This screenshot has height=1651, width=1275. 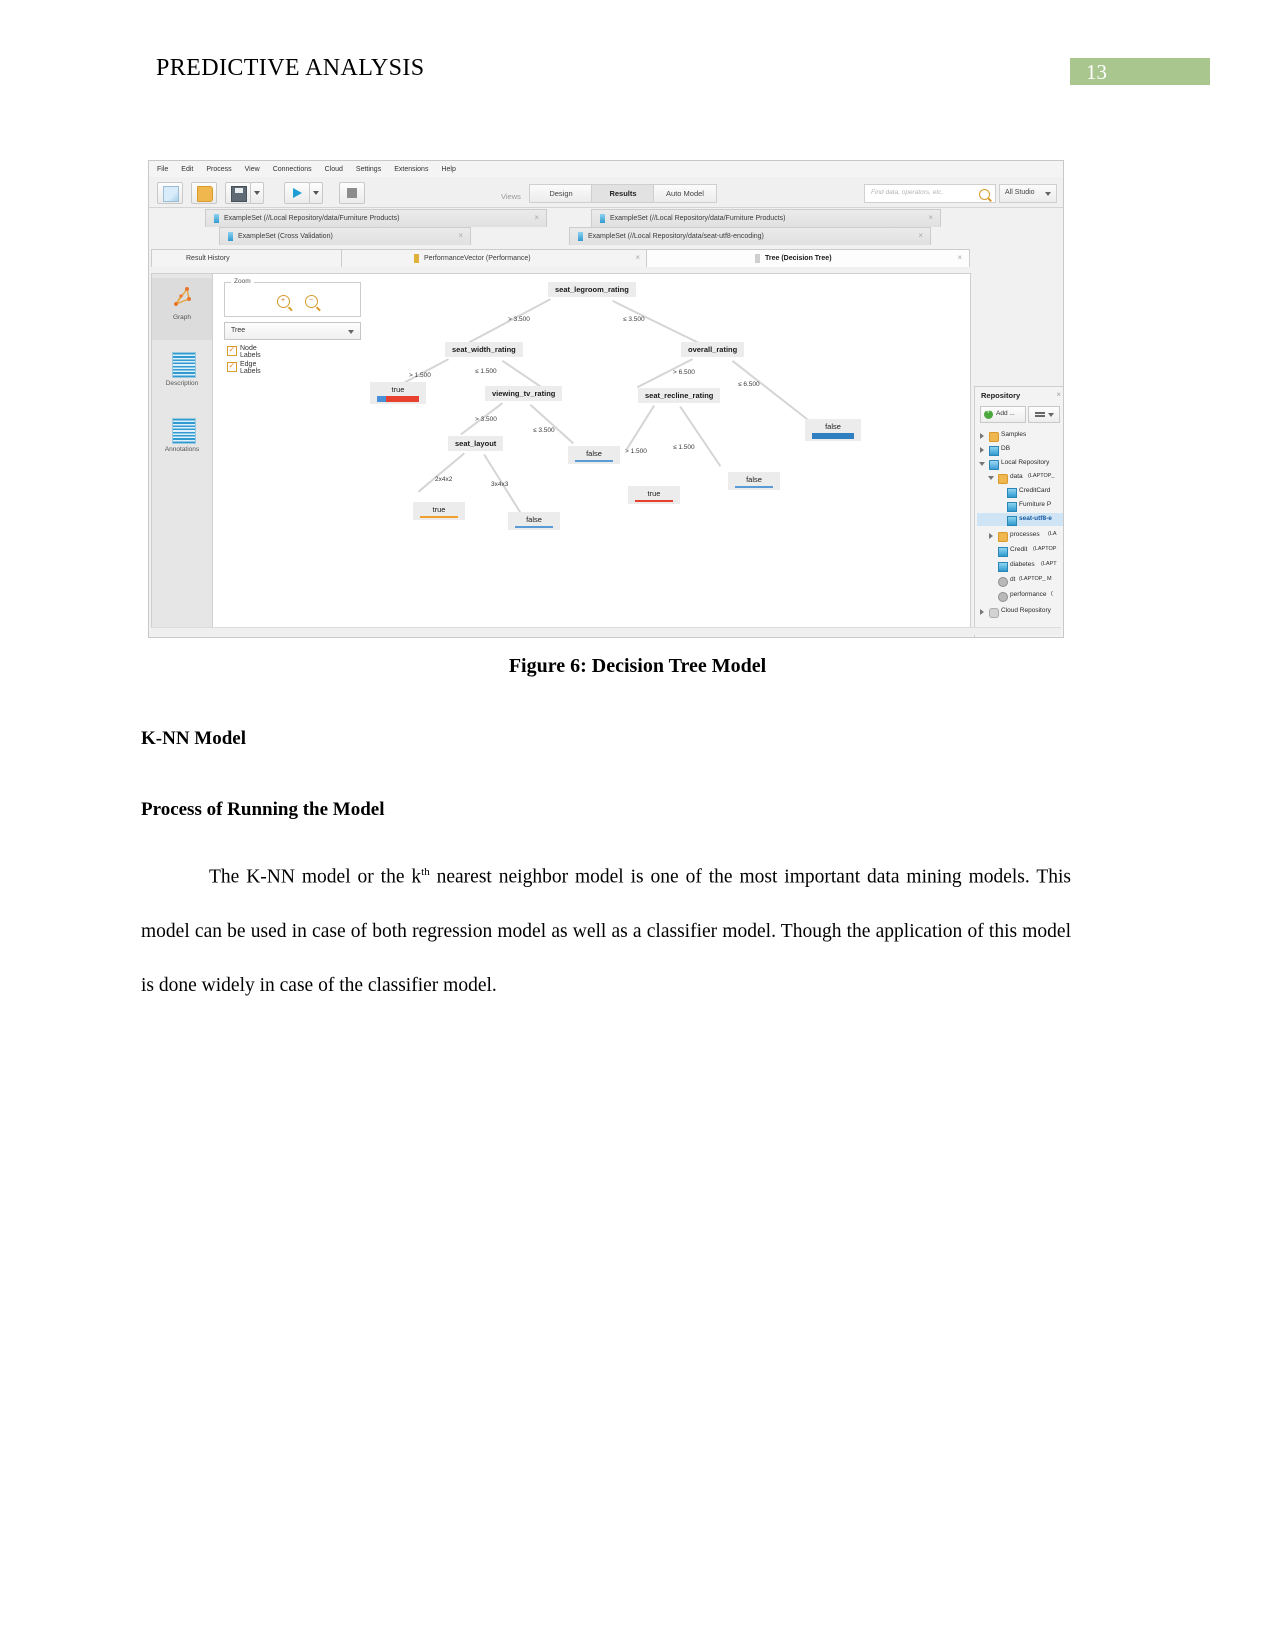 I want to click on process-icon, so click(x=1003, y=596).